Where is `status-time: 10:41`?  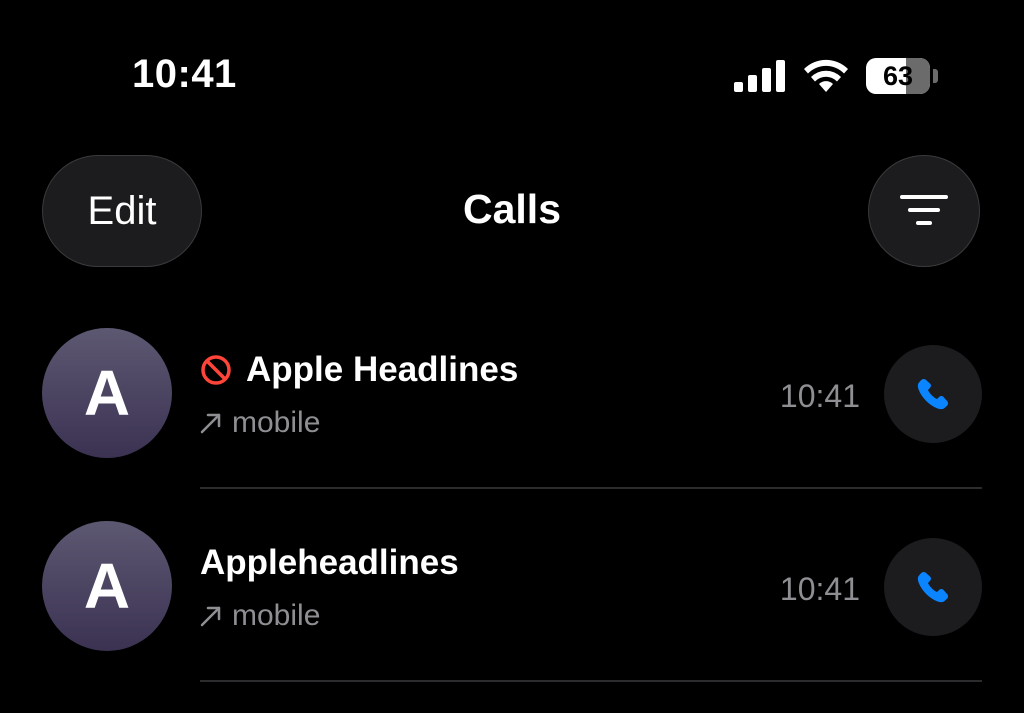 status-time: 10:41 is located at coordinates (184, 74).